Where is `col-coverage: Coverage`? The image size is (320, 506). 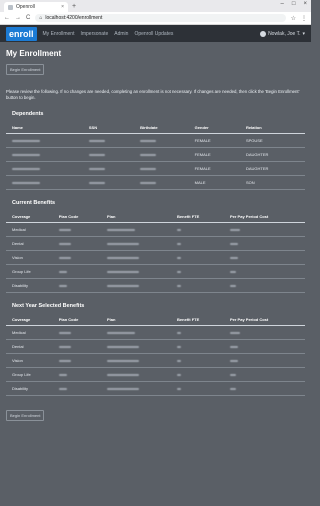
col-coverage: Coverage is located at coordinates (29, 320).